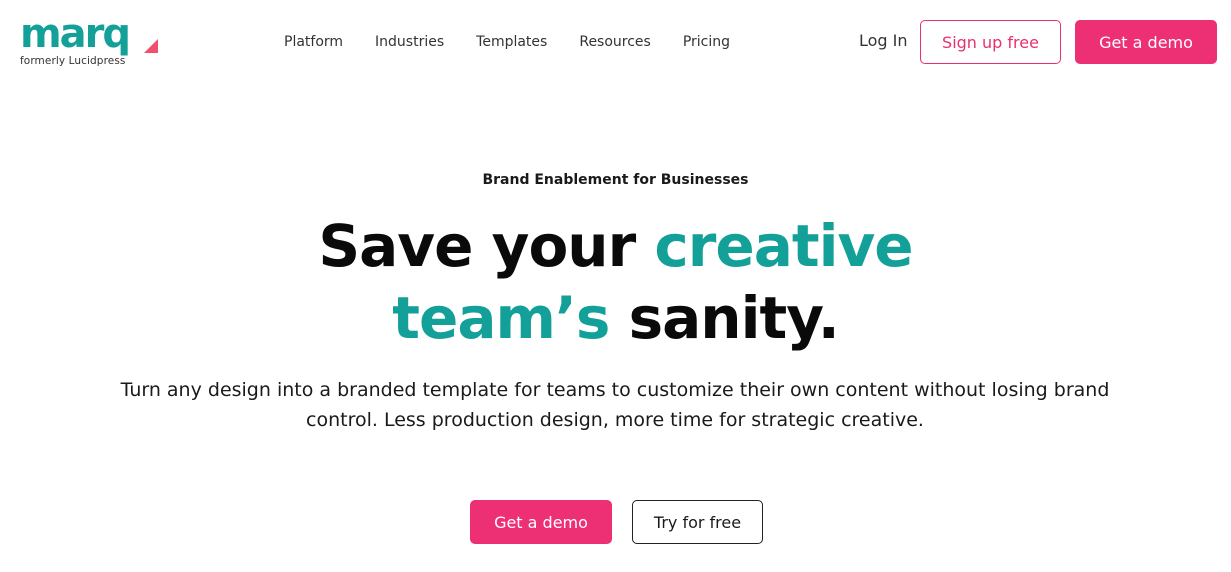  What do you see at coordinates (990, 42) in the screenshot?
I see `signup-button: Sign up free` at bounding box center [990, 42].